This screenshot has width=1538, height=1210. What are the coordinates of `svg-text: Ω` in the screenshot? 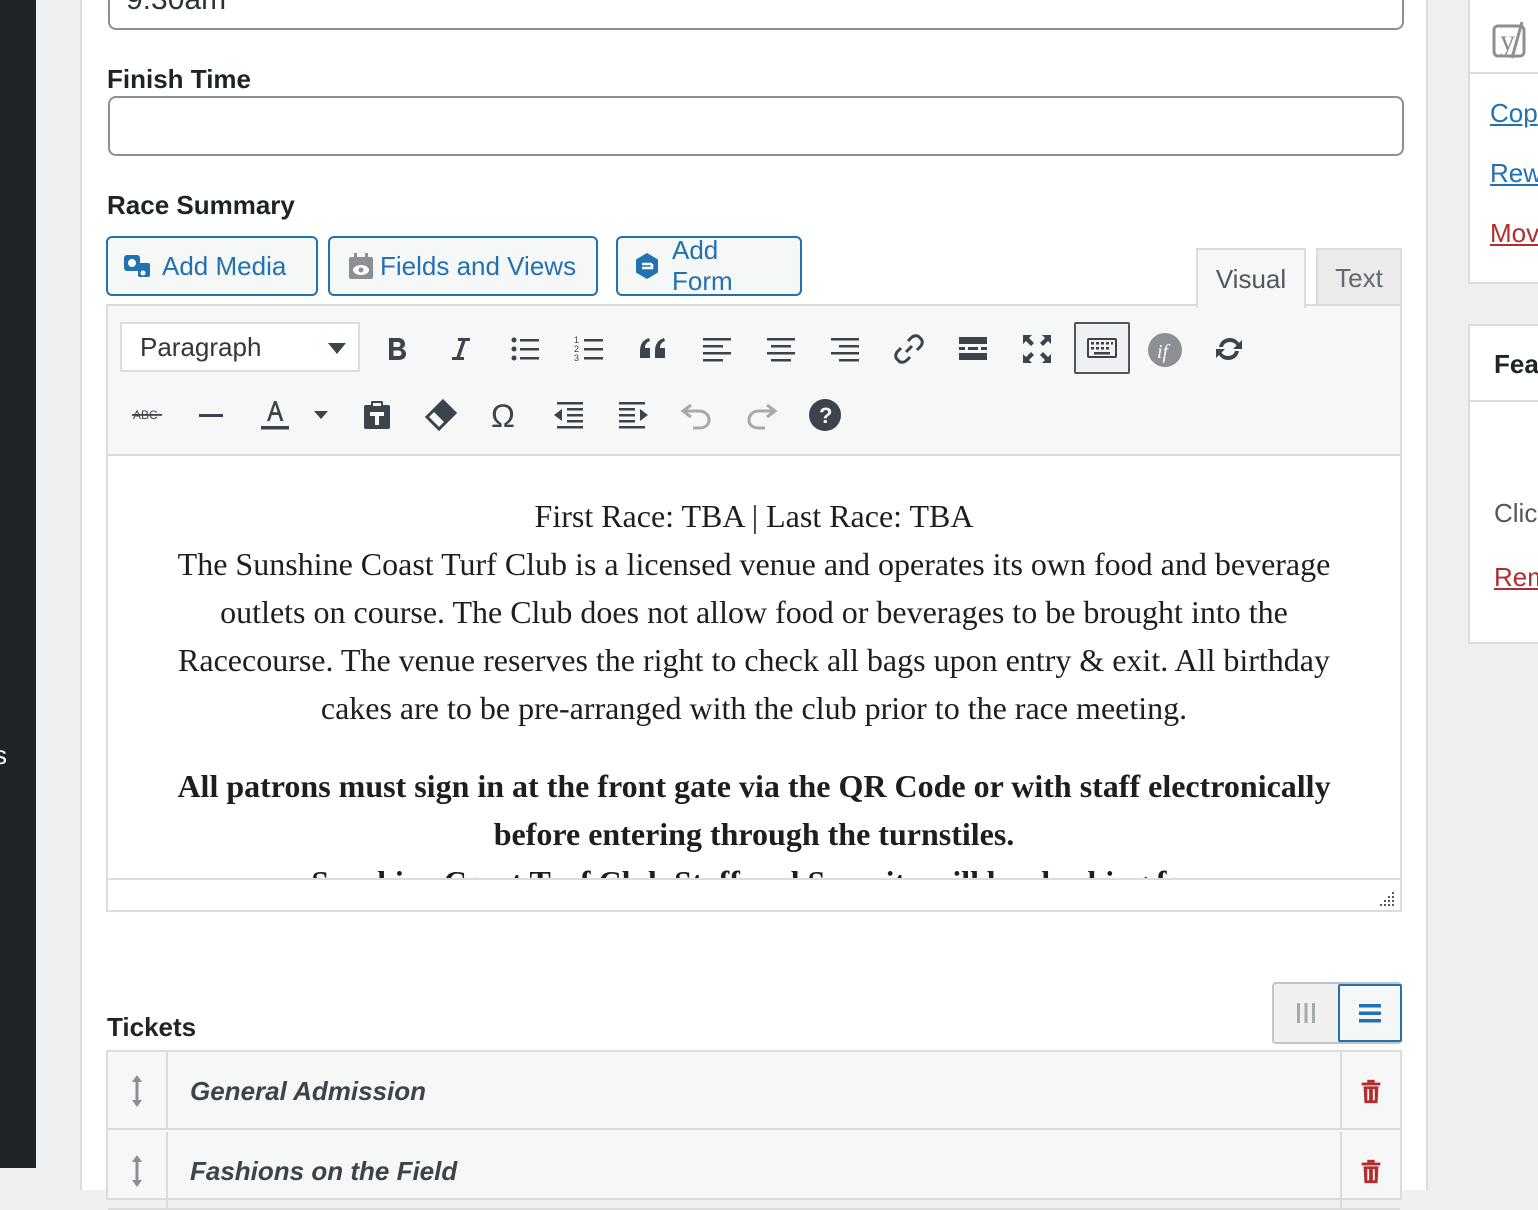 It's located at (503, 415).